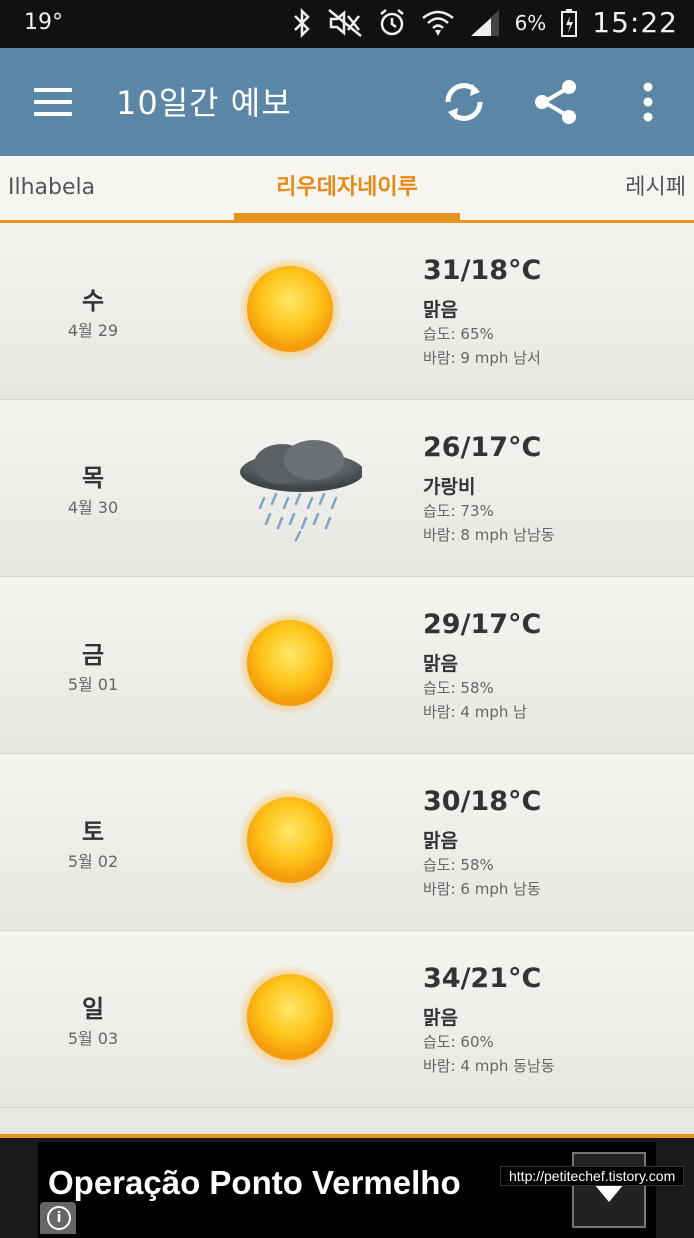 This screenshot has height=1238, width=694. What do you see at coordinates (301, 22) in the screenshot?
I see `bluetooth-icon` at bounding box center [301, 22].